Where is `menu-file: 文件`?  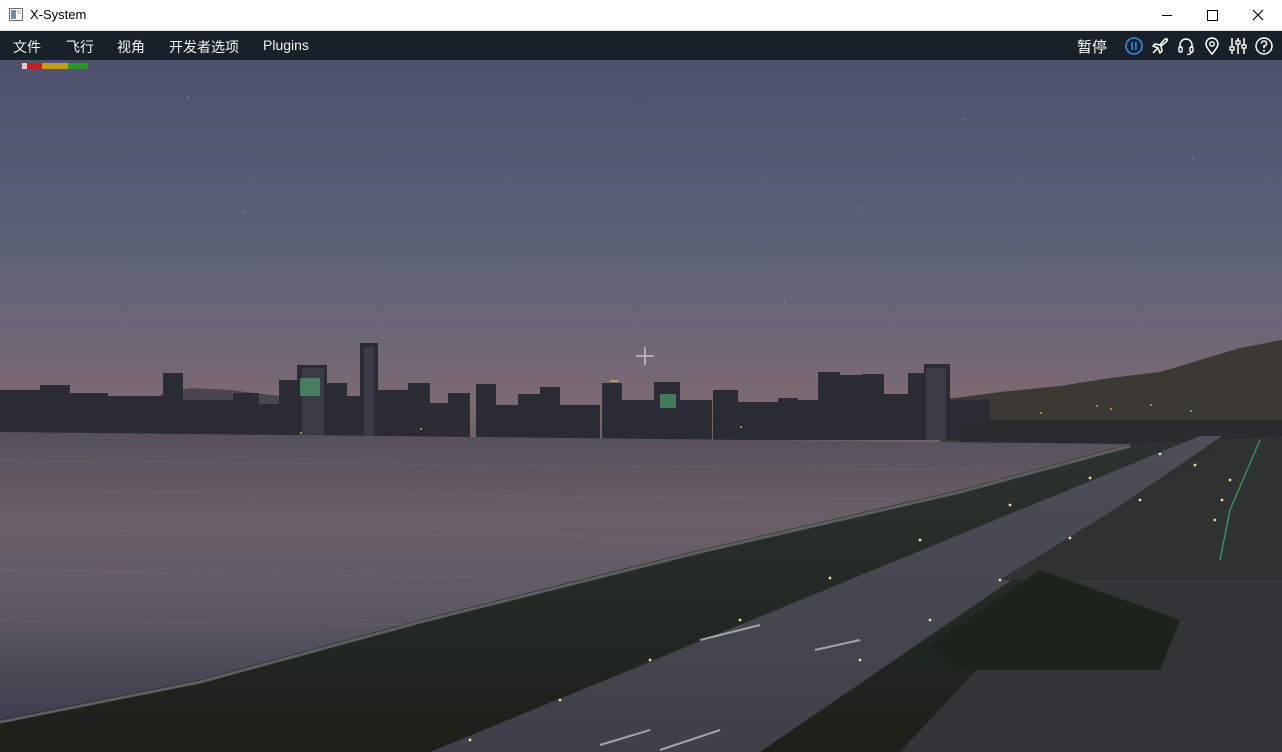 menu-file: 文件 is located at coordinates (27, 47).